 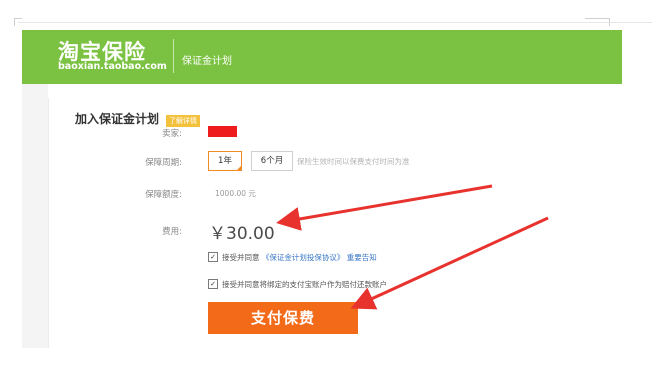 I want to click on annotation-arrow-to-pay, so click(x=449, y=263).